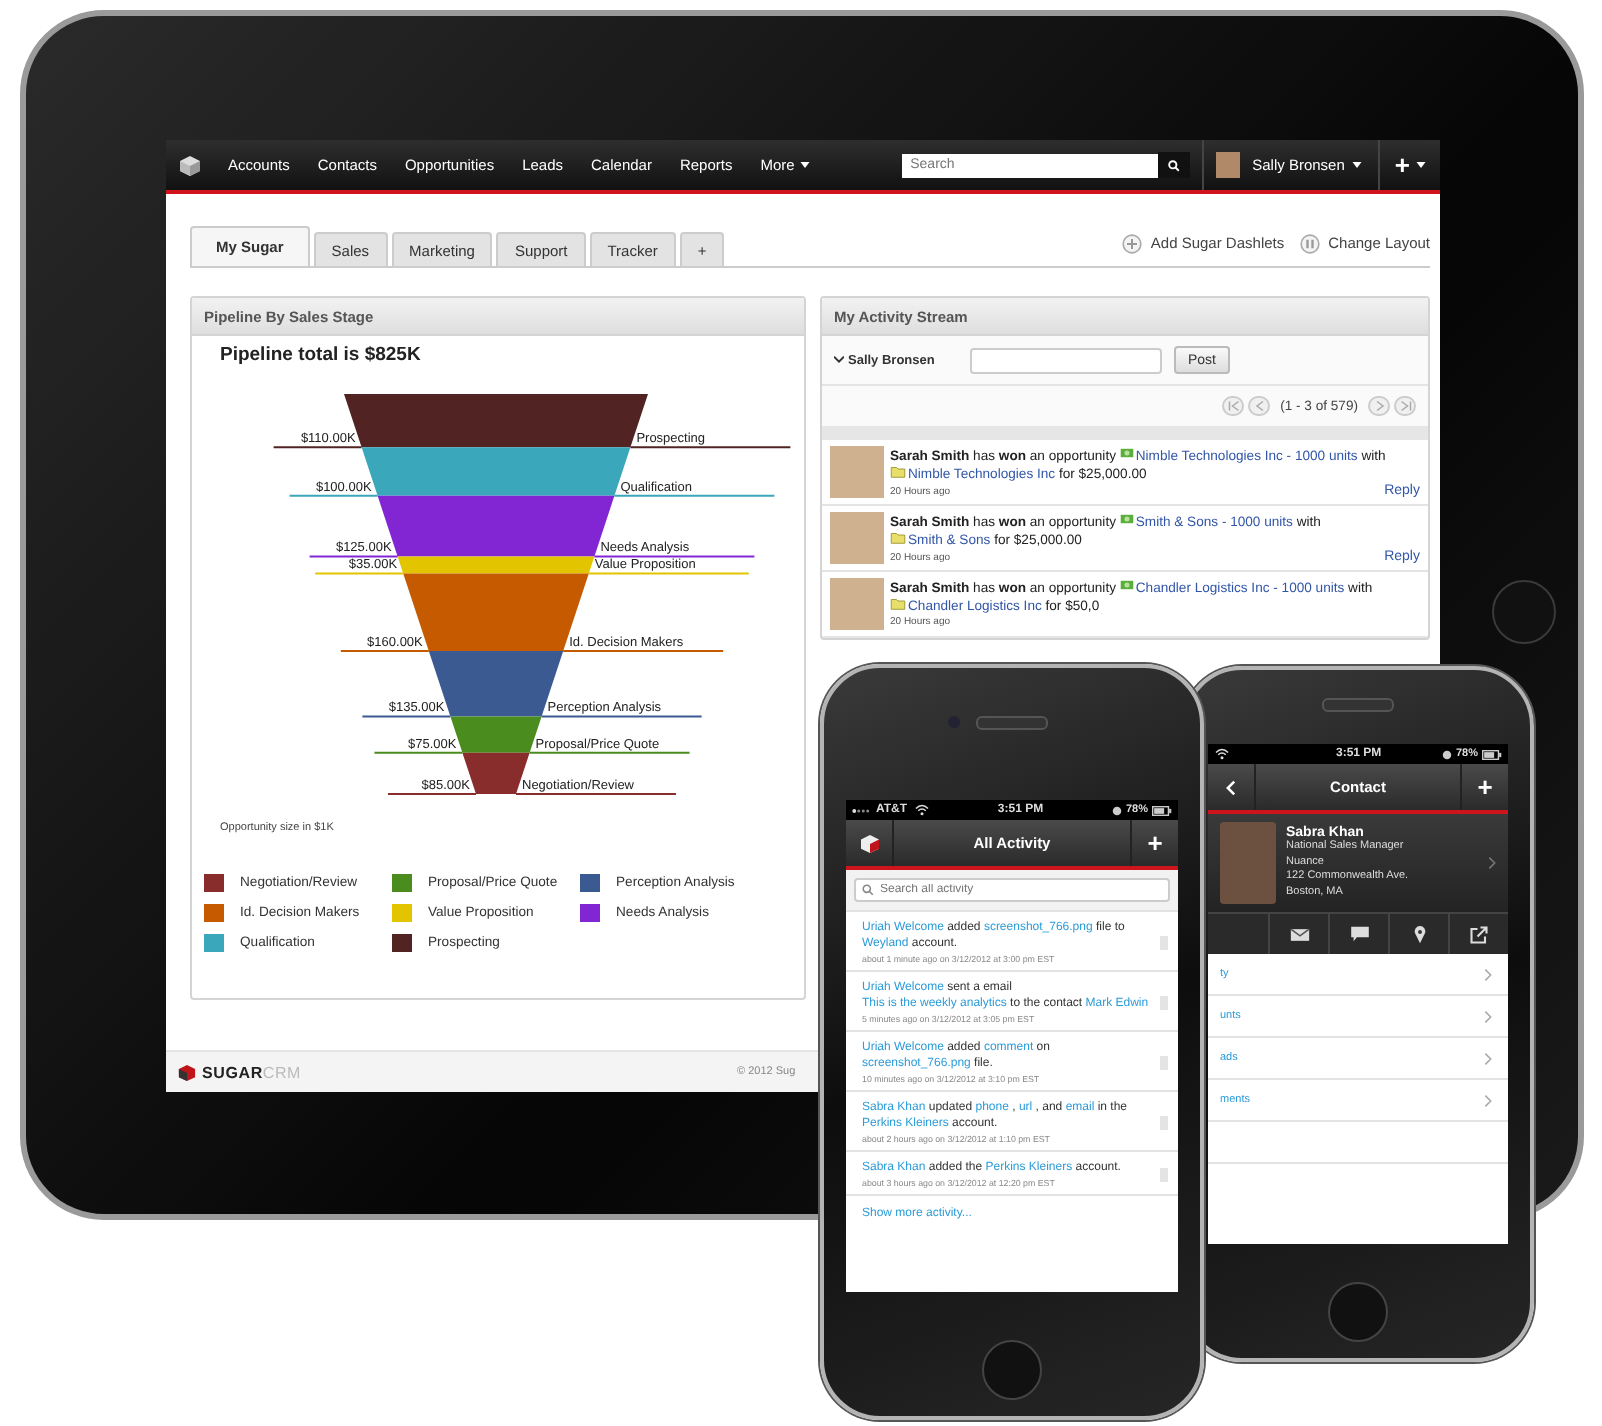 This screenshot has height=1426, width=1602. What do you see at coordinates (1479, 934) in the screenshot?
I see `external-link-icon` at bounding box center [1479, 934].